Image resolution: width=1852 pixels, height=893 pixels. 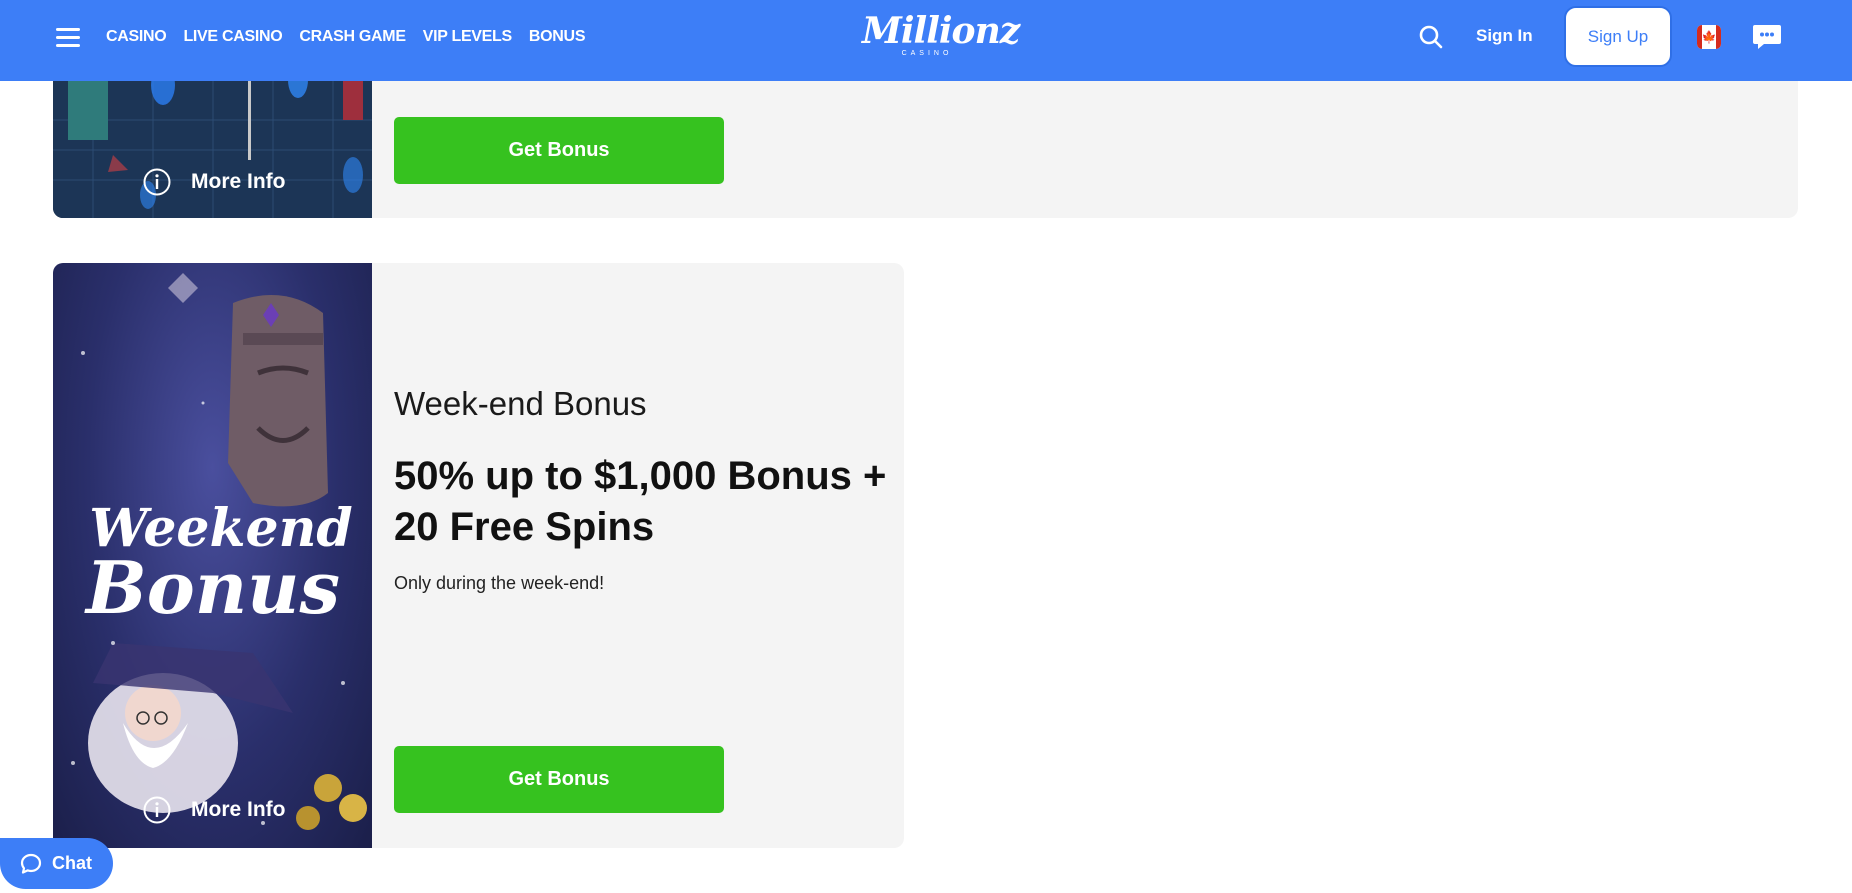 I want to click on bonus-description: Only during the week-end!, so click(x=499, y=583).